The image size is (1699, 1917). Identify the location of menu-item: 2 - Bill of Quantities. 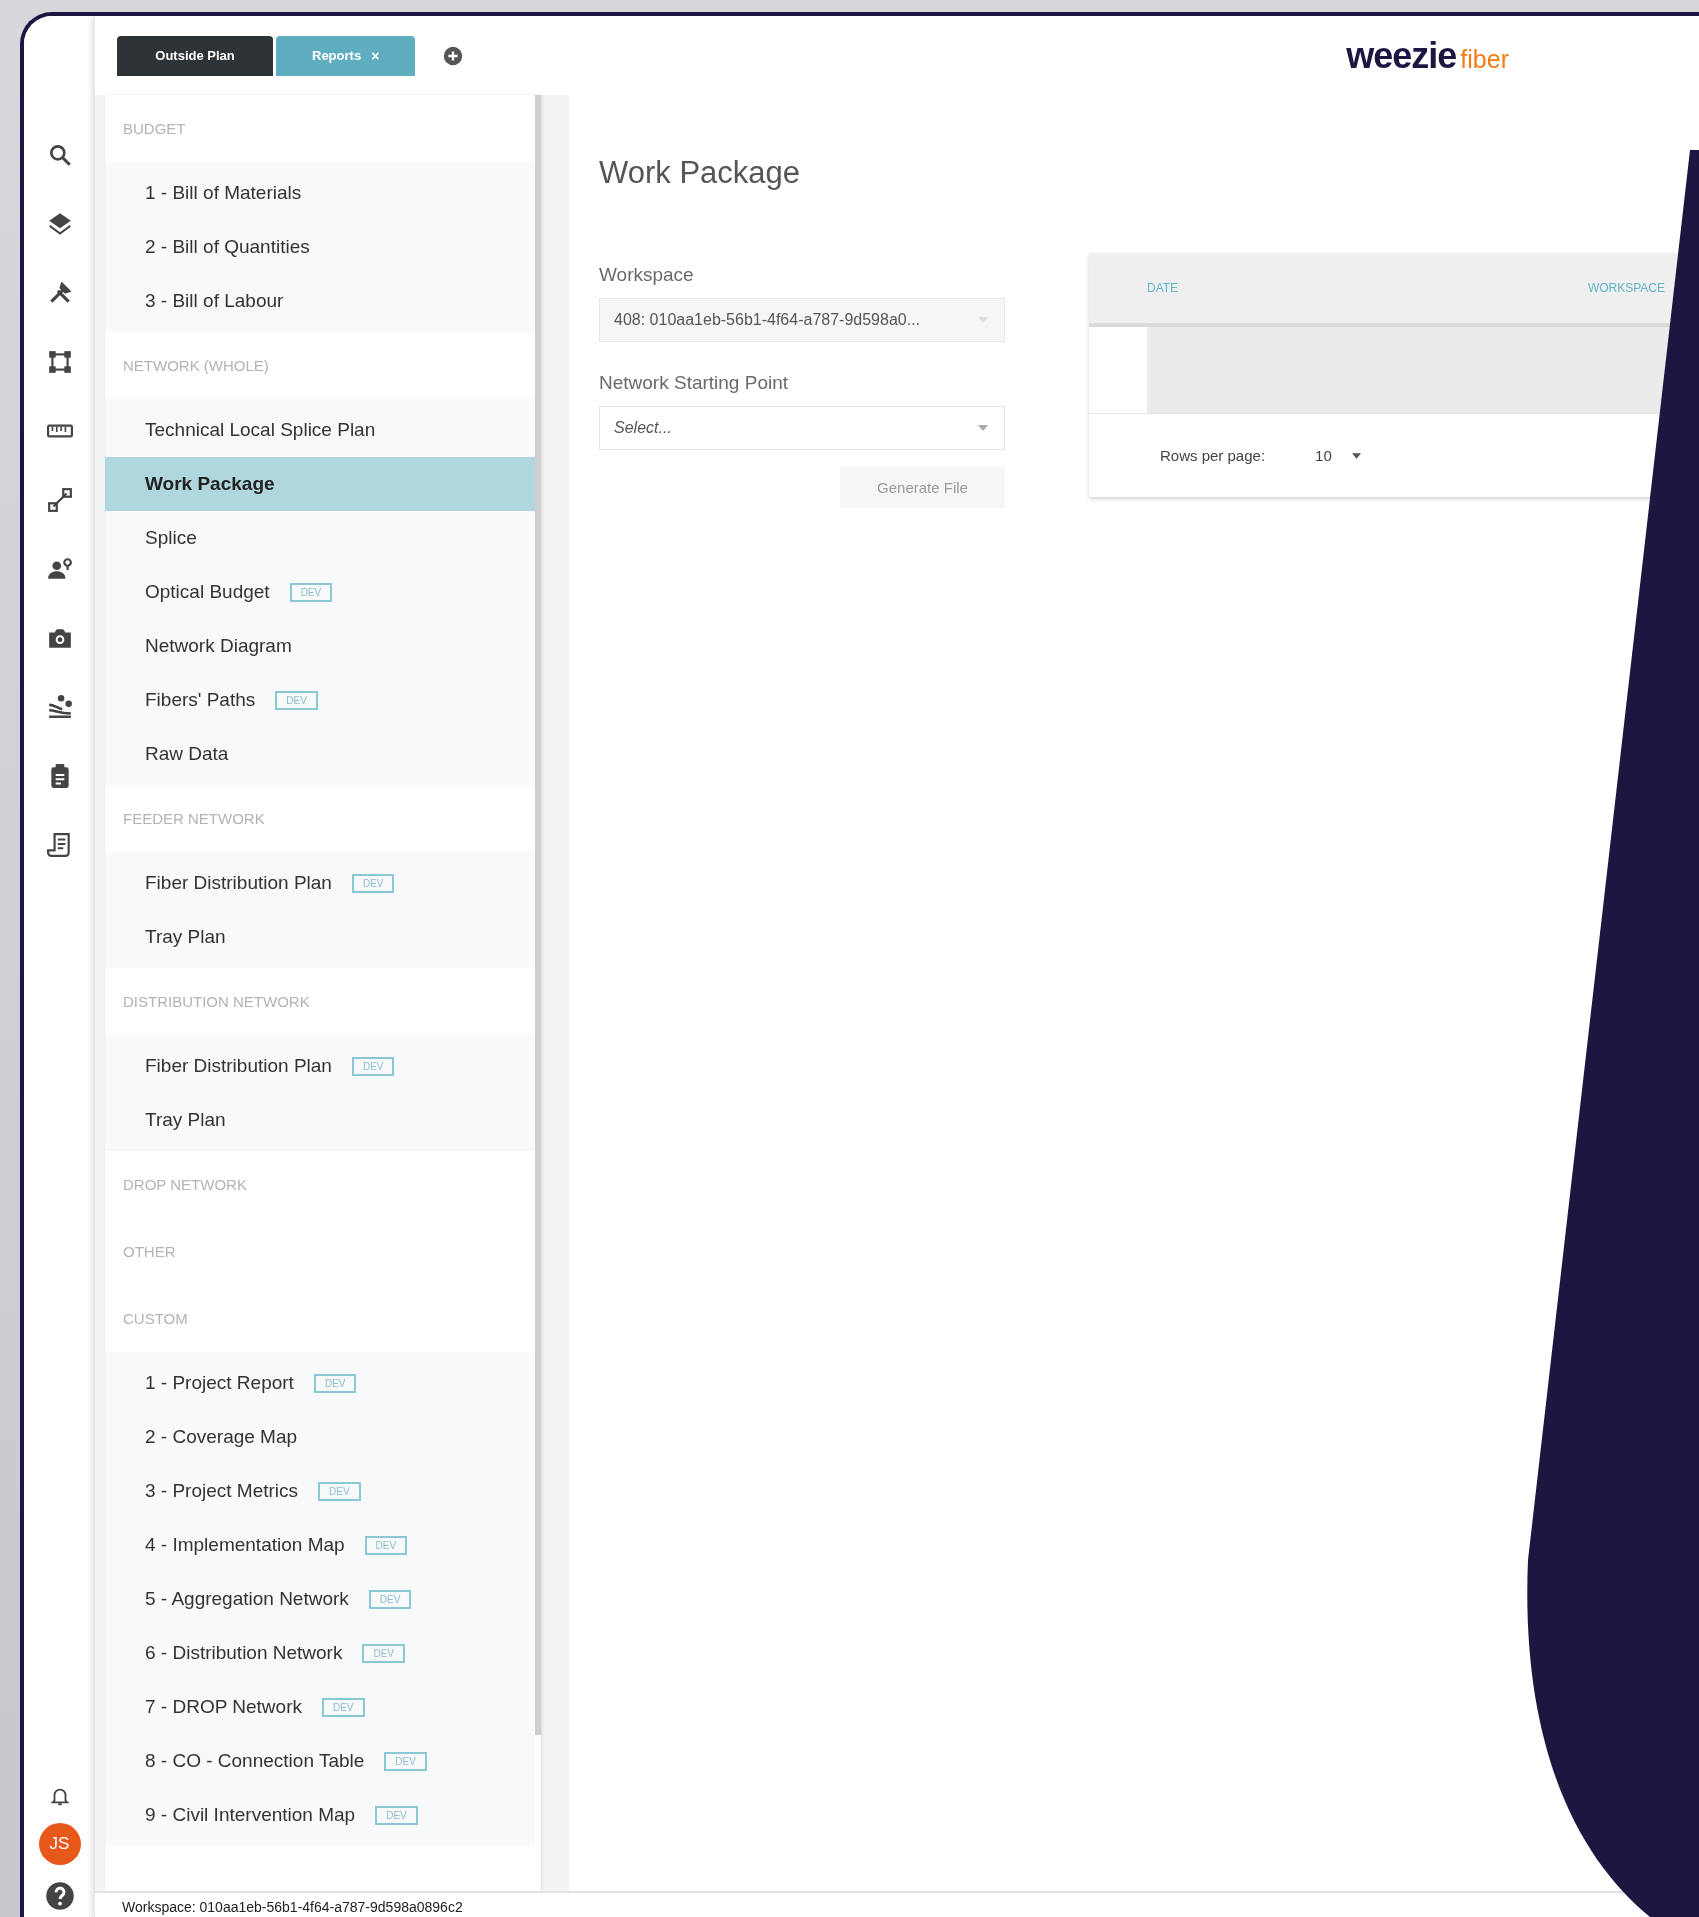
(320, 247).